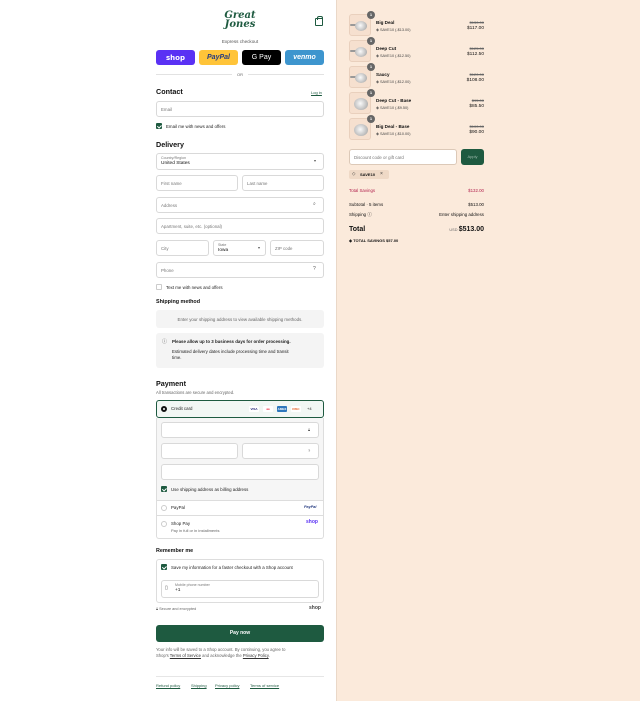  What do you see at coordinates (182, 248) in the screenshot?
I see `city-field: City` at bounding box center [182, 248].